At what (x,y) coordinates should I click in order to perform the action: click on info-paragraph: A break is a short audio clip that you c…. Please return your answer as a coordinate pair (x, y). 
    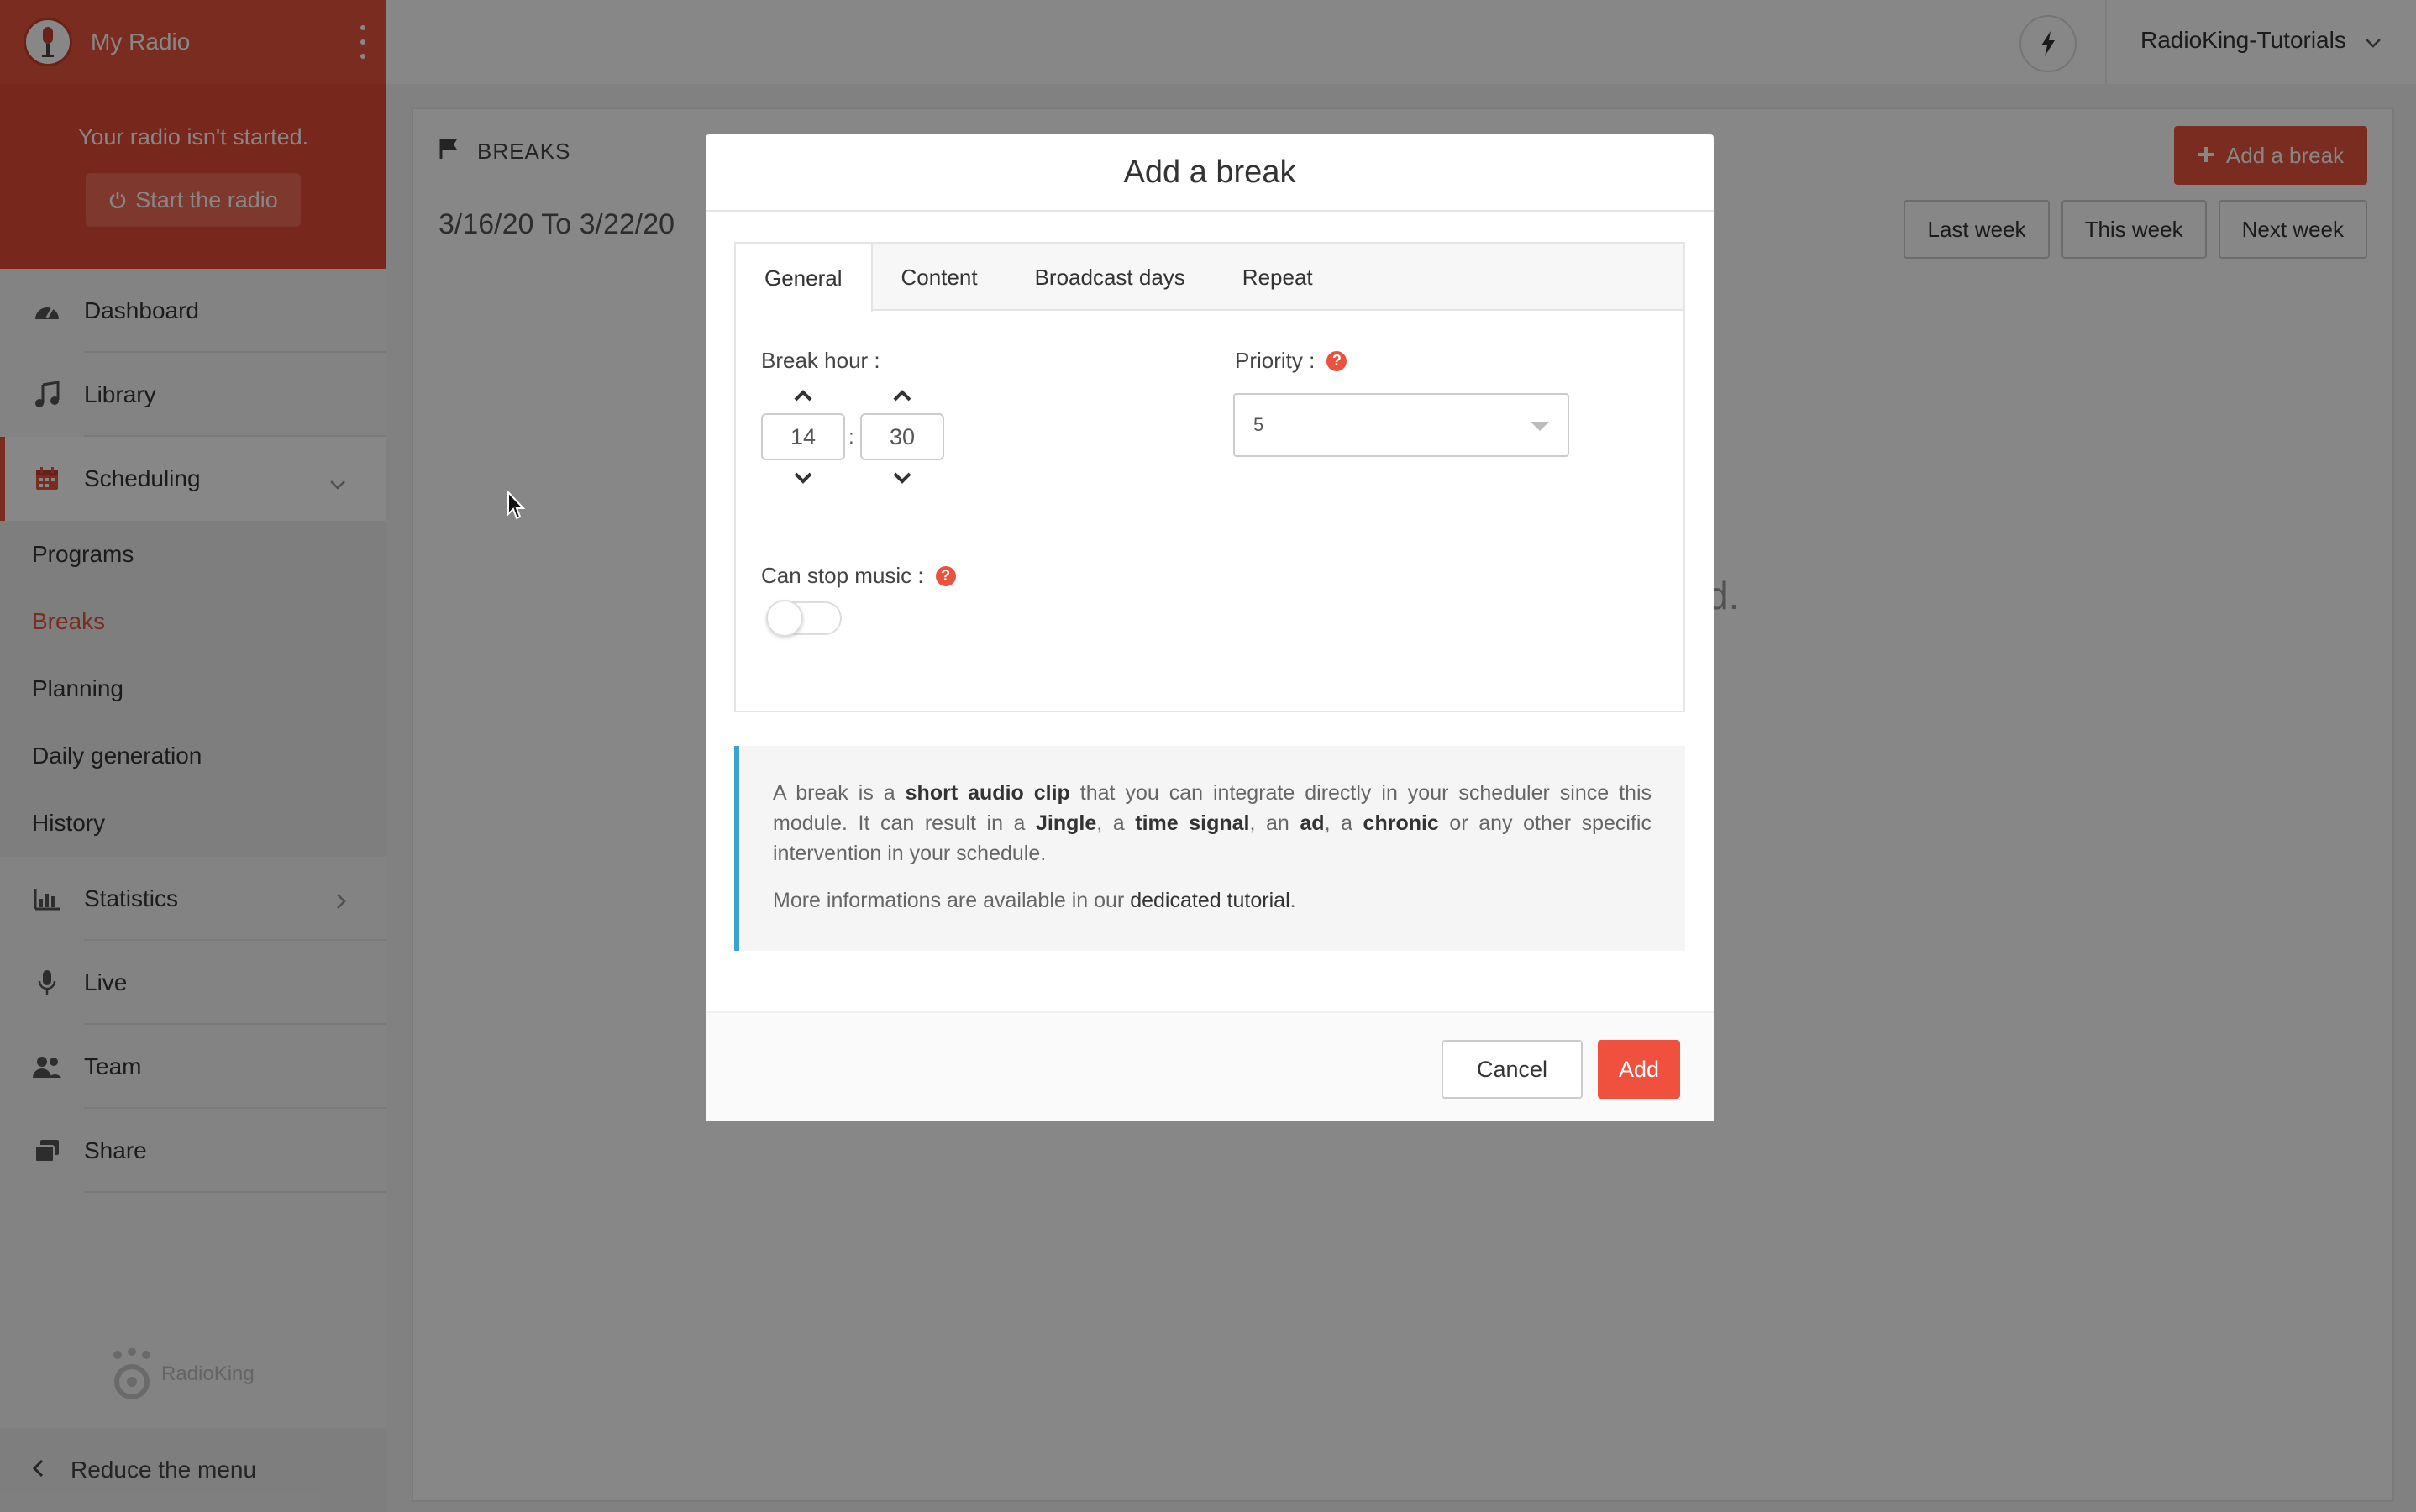
    Looking at the image, I should click on (1212, 823).